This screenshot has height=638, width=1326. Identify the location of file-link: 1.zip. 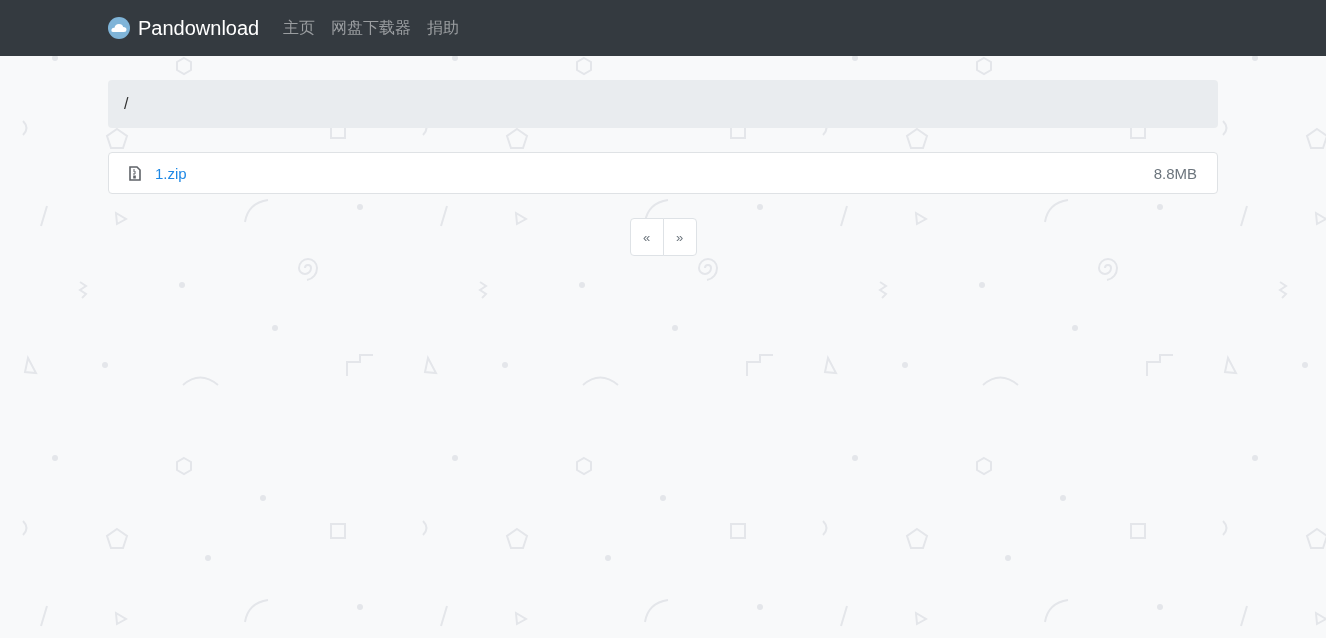
(171, 173).